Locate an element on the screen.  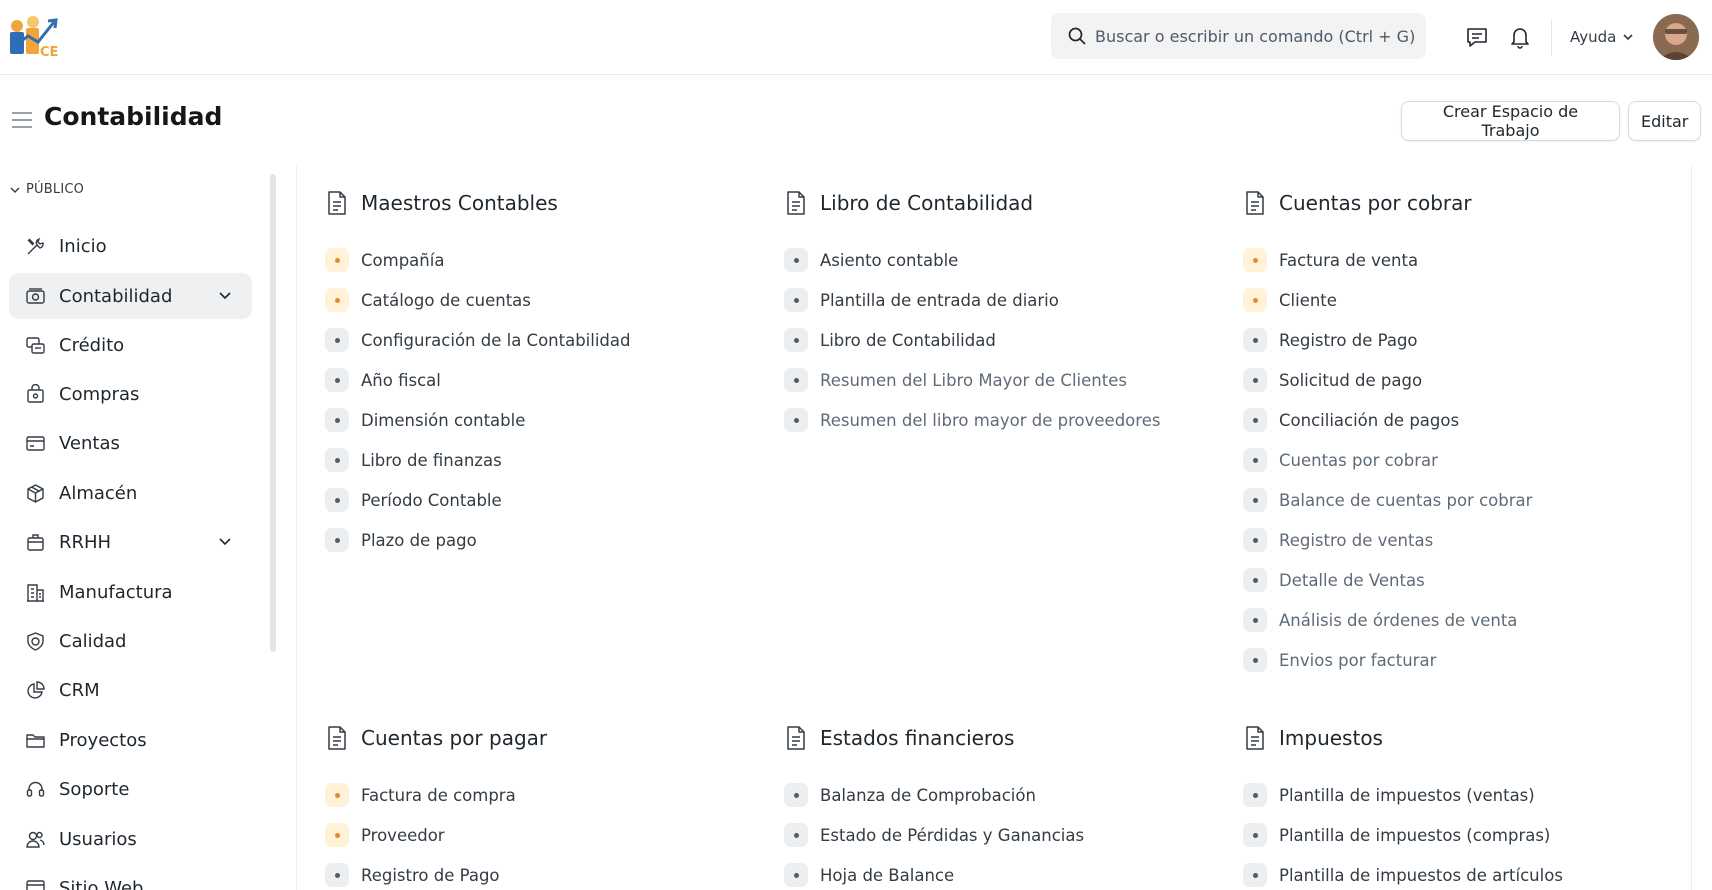
link-plantilla-impuestos-articulos: Plantilla de impuestos de artículos is located at coordinates (1403, 875).